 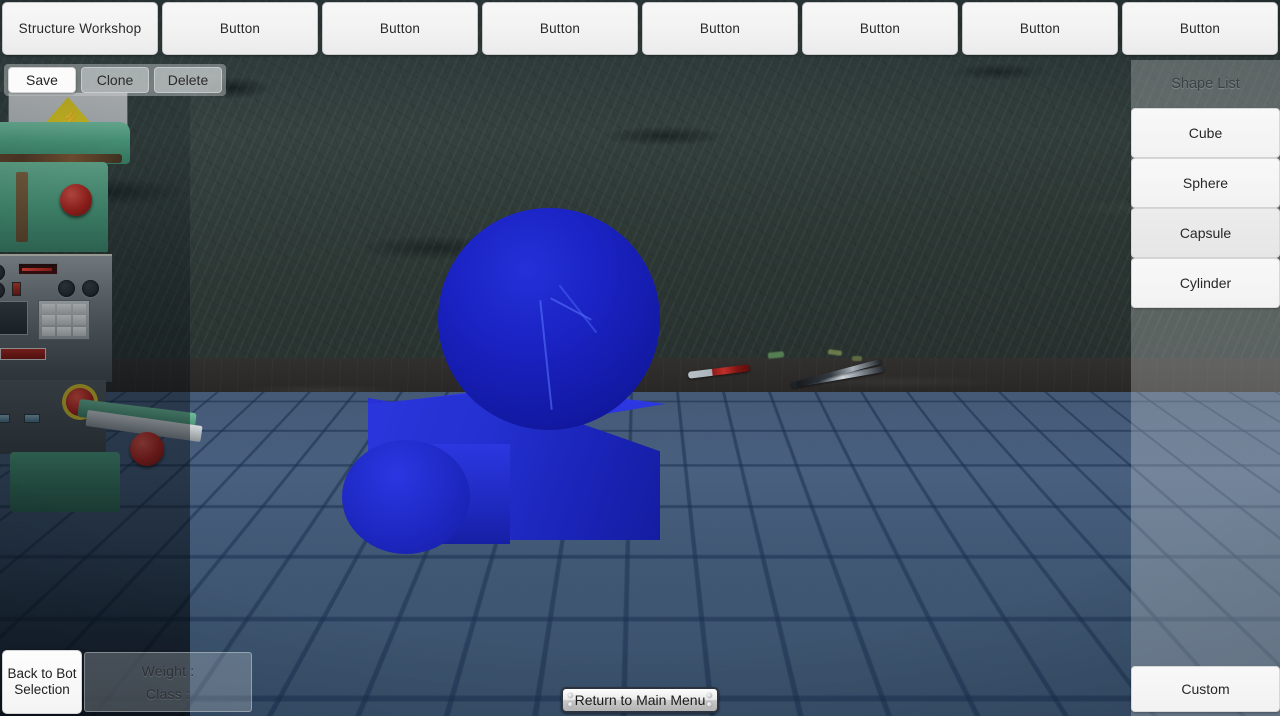 I want to click on shape-button-cylinder: Cylinder, so click(x=1205, y=283).